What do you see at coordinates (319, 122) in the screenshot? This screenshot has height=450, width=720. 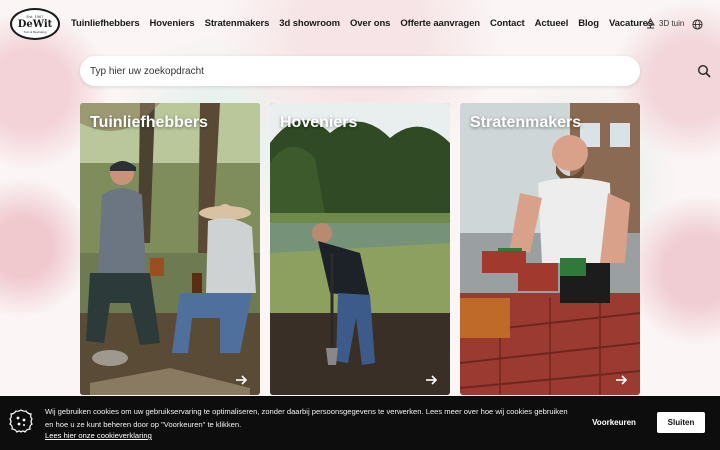 I see `card-title: Hoveniers` at bounding box center [319, 122].